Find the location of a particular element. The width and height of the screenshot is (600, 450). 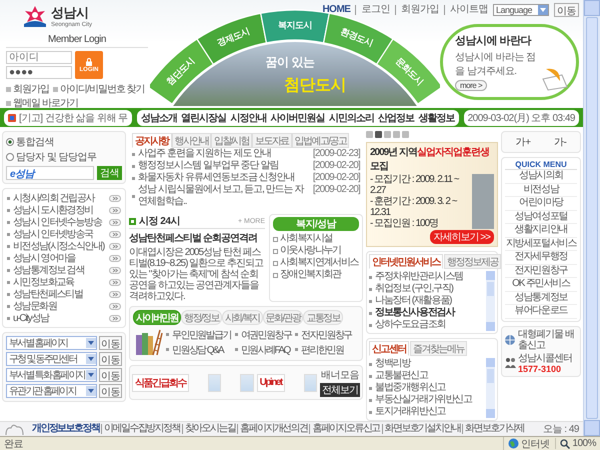

login-link: 회원가입 is located at coordinates (31, 89).